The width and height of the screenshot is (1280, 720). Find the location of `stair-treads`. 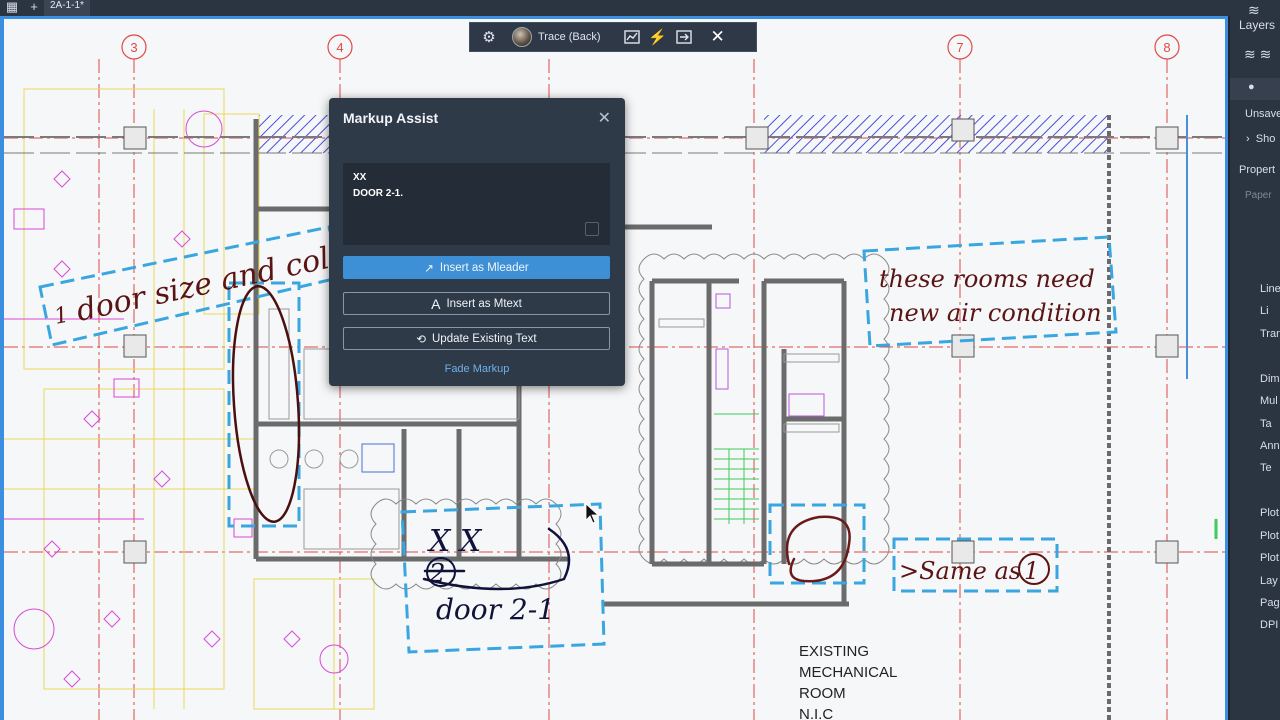

stair-treads is located at coordinates (736, 468).